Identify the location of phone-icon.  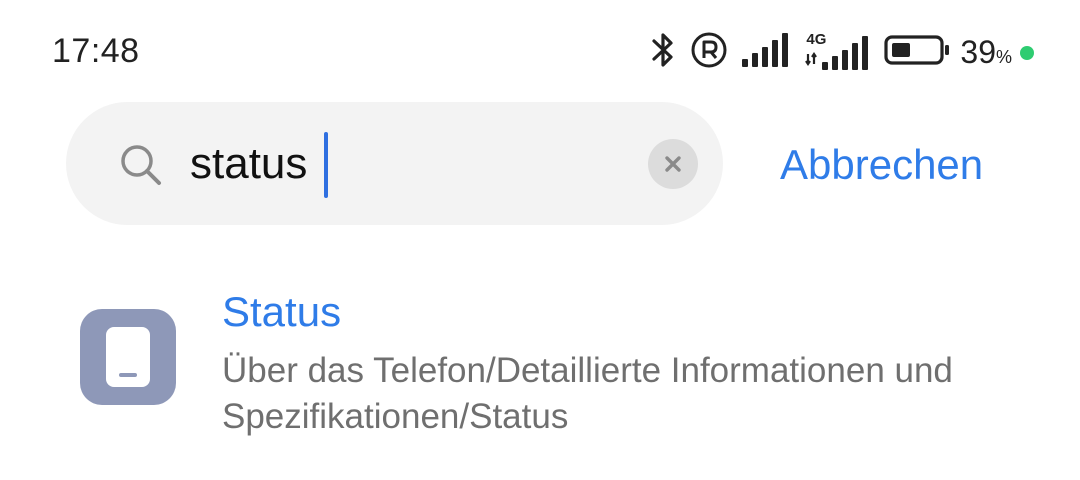
(128, 357).